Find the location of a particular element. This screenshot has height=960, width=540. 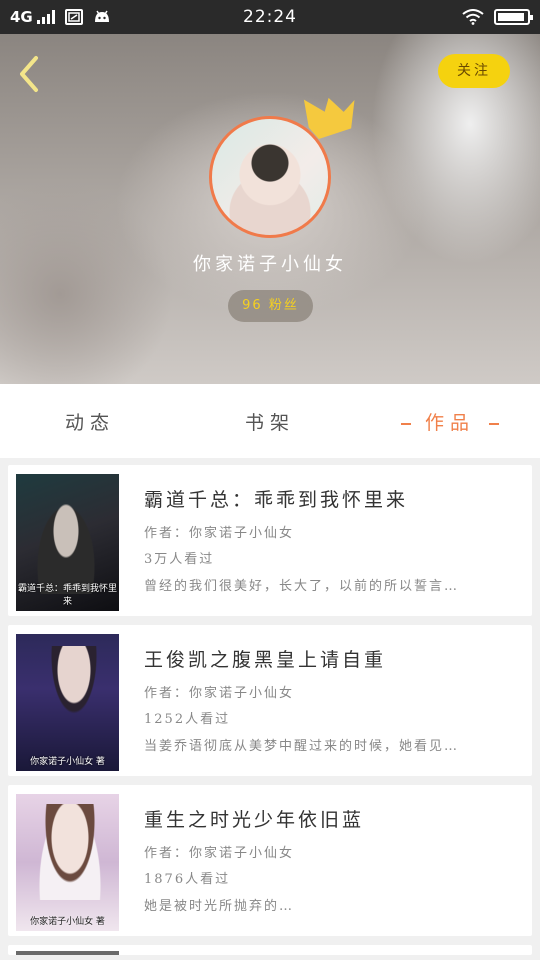

tab-works: 作品 is located at coordinates (450, 421).